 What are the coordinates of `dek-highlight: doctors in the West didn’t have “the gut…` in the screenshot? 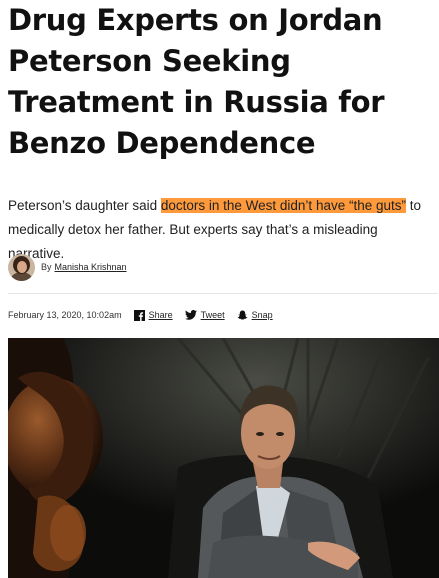 It's located at (283, 205).